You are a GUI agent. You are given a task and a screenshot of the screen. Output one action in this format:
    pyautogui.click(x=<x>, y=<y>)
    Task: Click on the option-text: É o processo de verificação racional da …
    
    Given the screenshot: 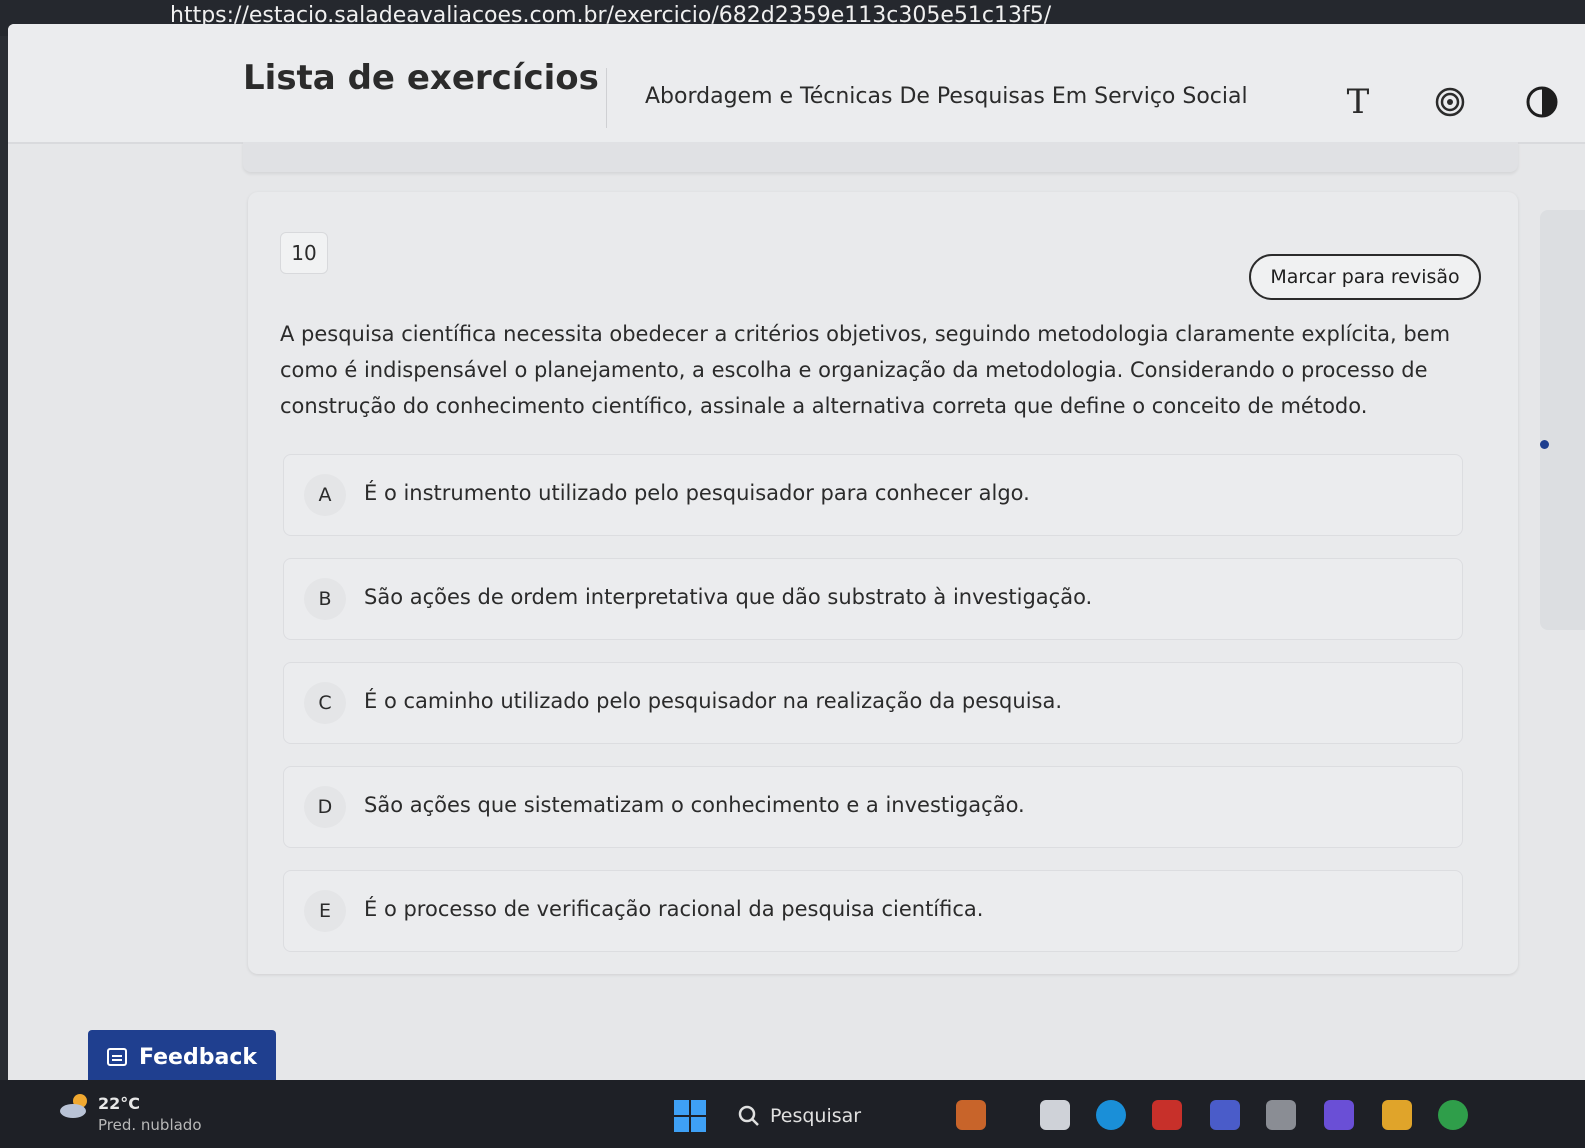 What is the action you would take?
    pyautogui.click(x=674, y=909)
    